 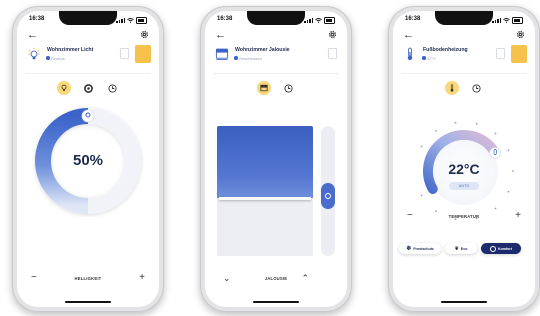 I want to click on footer-label: HELLIGKEIT, so click(x=88, y=278).